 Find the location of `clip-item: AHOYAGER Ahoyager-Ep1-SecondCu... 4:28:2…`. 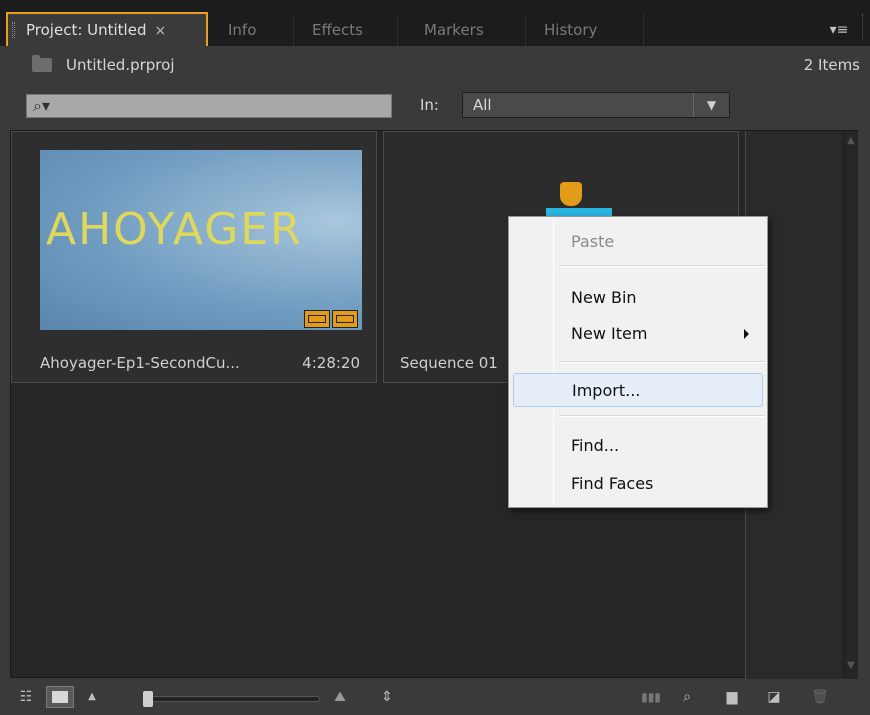

clip-item: AHOYAGER Ahoyager-Ep1-SecondCu... 4:28:2… is located at coordinates (194, 257).